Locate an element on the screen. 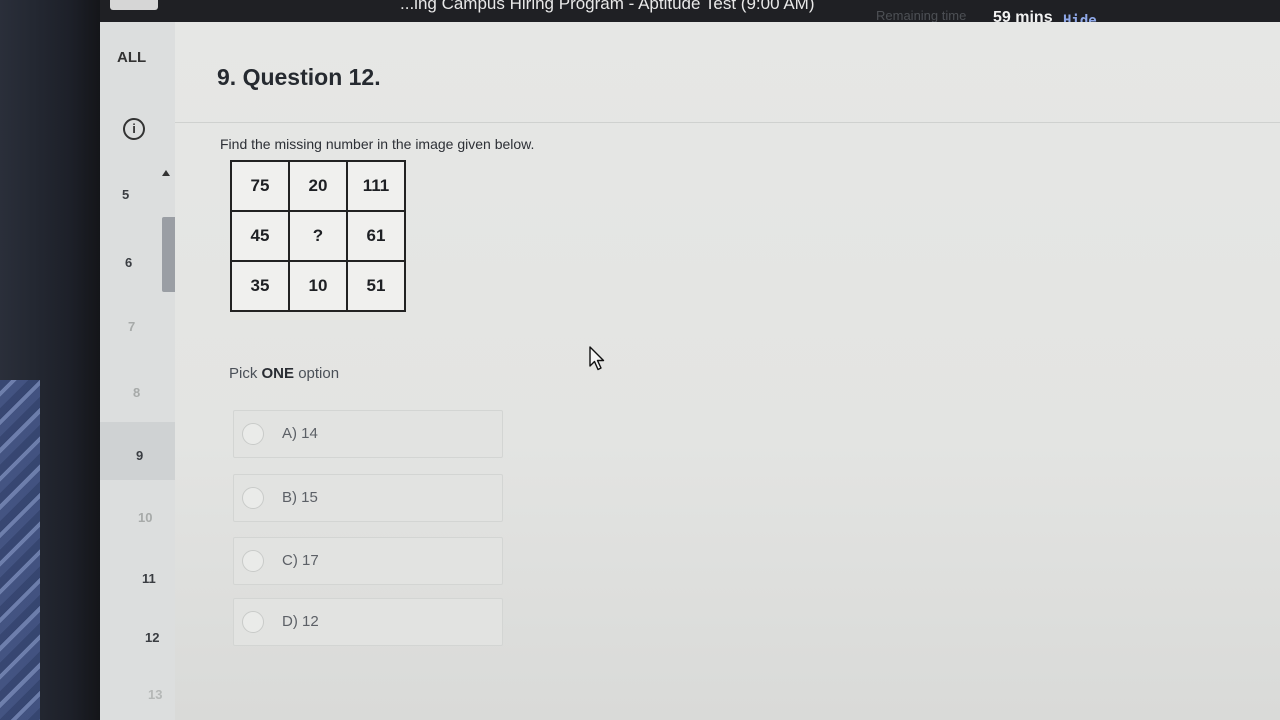 The width and height of the screenshot is (1280, 720). grid-cell: 61 is located at coordinates (376, 236).